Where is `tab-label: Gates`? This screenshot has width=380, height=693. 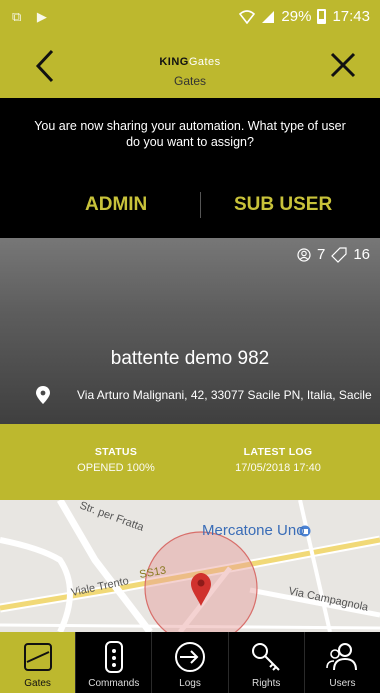
tab-label: Gates is located at coordinates (37, 683).